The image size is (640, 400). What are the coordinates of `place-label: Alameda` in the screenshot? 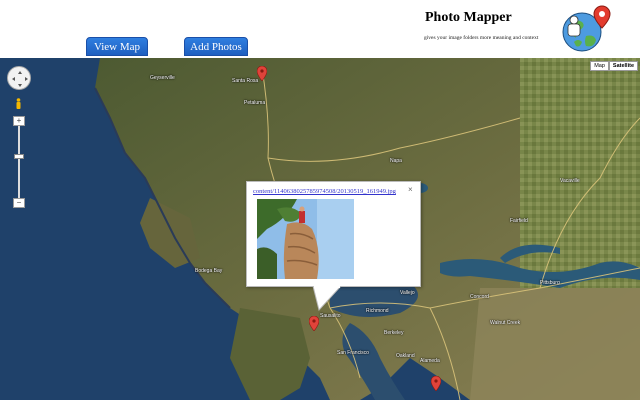 It's located at (430, 361).